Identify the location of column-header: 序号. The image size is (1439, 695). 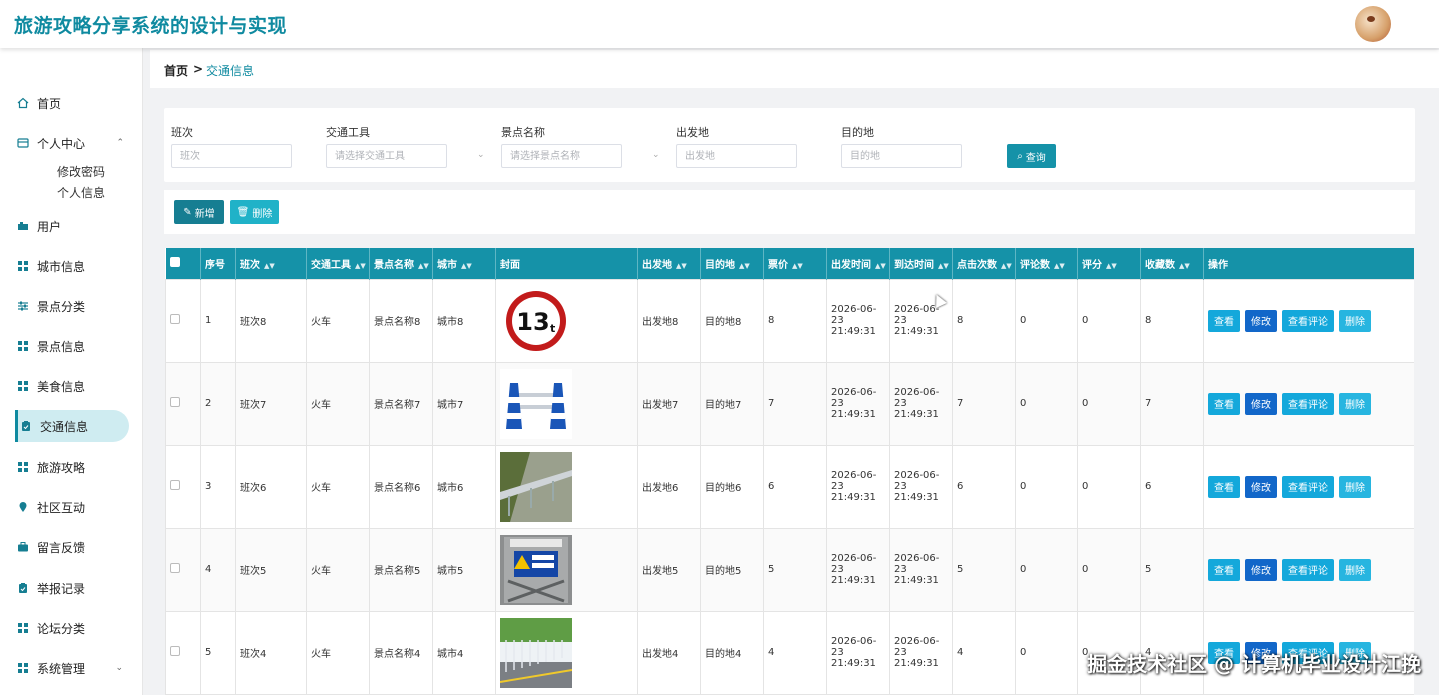
(218, 263).